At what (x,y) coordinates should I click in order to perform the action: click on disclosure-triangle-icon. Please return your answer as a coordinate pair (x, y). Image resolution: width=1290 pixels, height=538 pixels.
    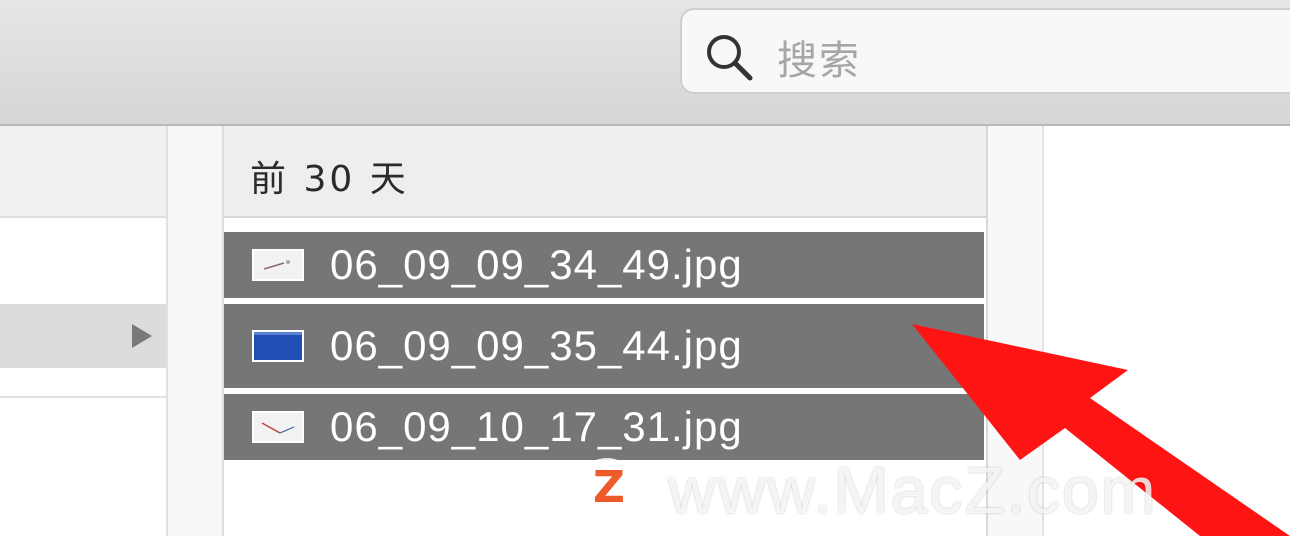
    Looking at the image, I should click on (142, 336).